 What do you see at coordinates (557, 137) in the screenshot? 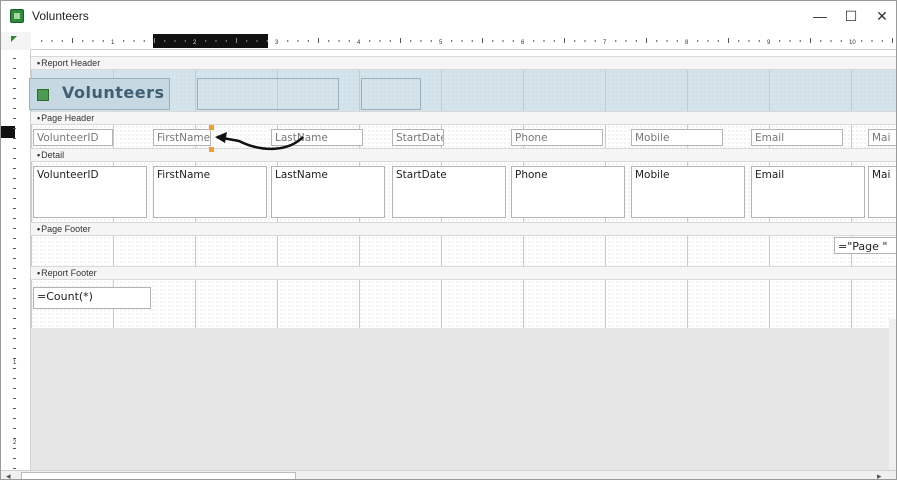
I see `label-phone: Phone` at bounding box center [557, 137].